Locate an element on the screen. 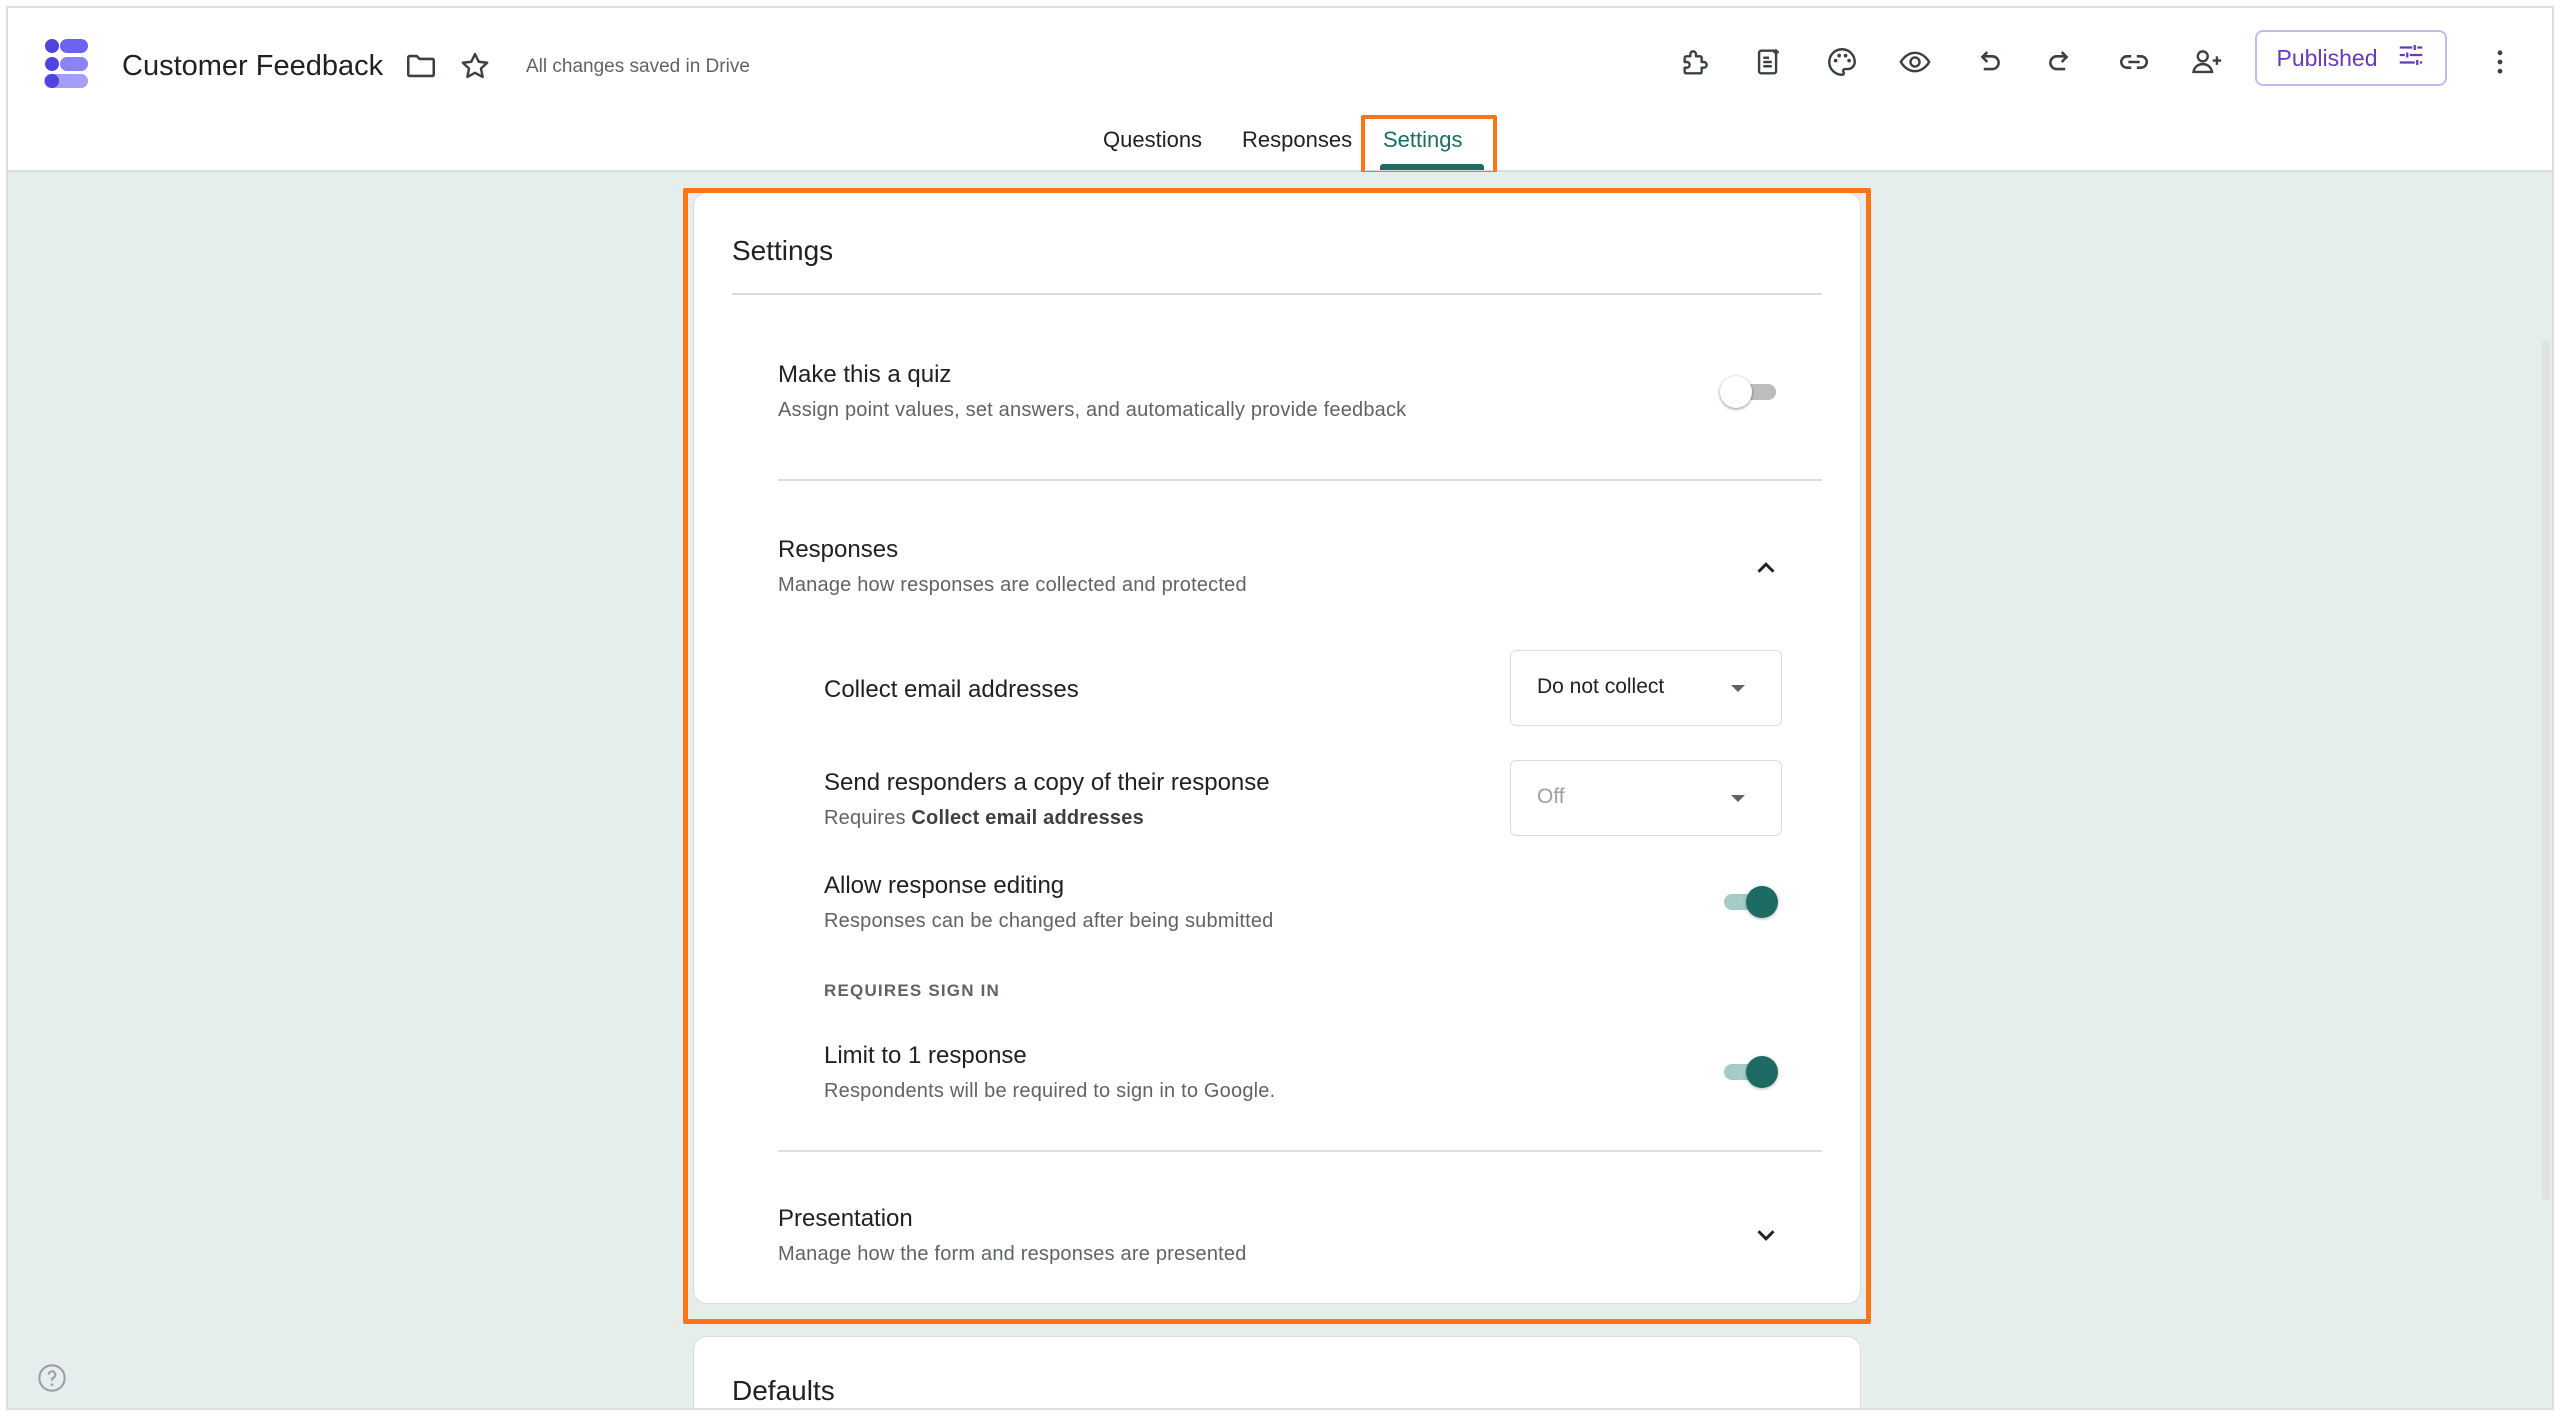  published-button: Published is located at coordinates (2351, 58).